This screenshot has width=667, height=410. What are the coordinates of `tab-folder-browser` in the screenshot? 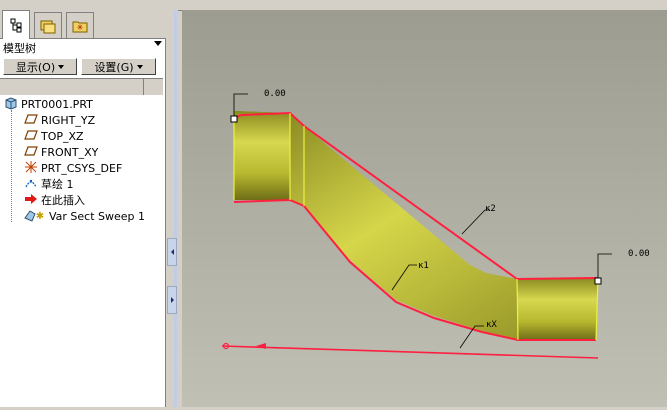 It's located at (48, 25).